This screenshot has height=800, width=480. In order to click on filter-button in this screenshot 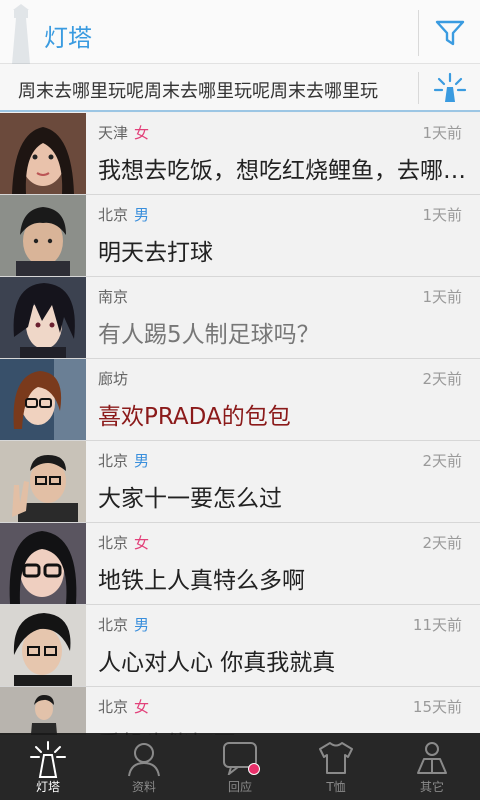, I will do `click(450, 33)`.